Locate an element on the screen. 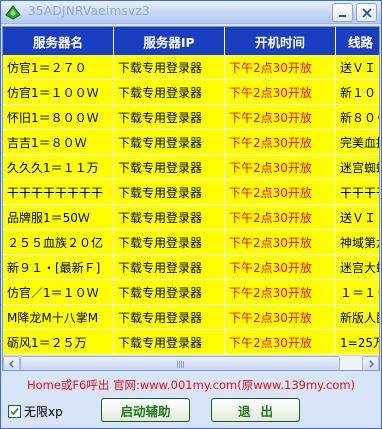 This screenshot has width=382, height=429. table-row: 怀旧1＝８００Ｗ下载专用登录器下午2点30开放新８０Ｃ is located at coordinates (191, 117).